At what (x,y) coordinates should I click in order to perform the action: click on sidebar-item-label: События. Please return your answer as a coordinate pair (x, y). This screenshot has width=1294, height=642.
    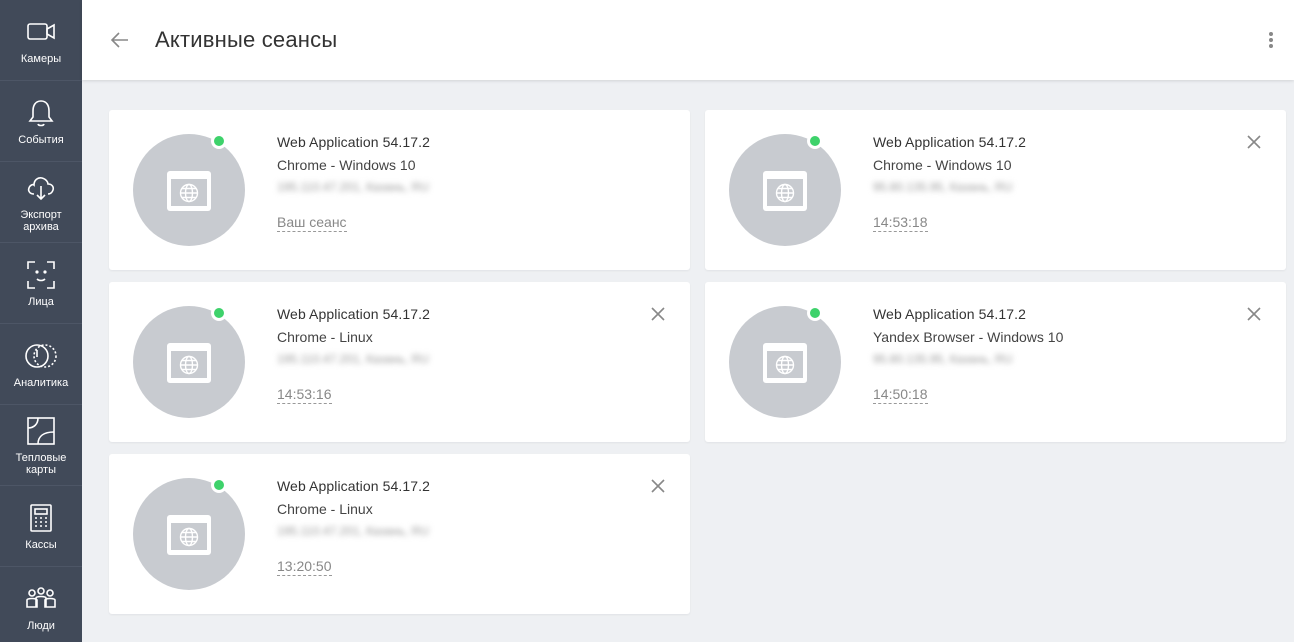
    Looking at the image, I should click on (41, 140).